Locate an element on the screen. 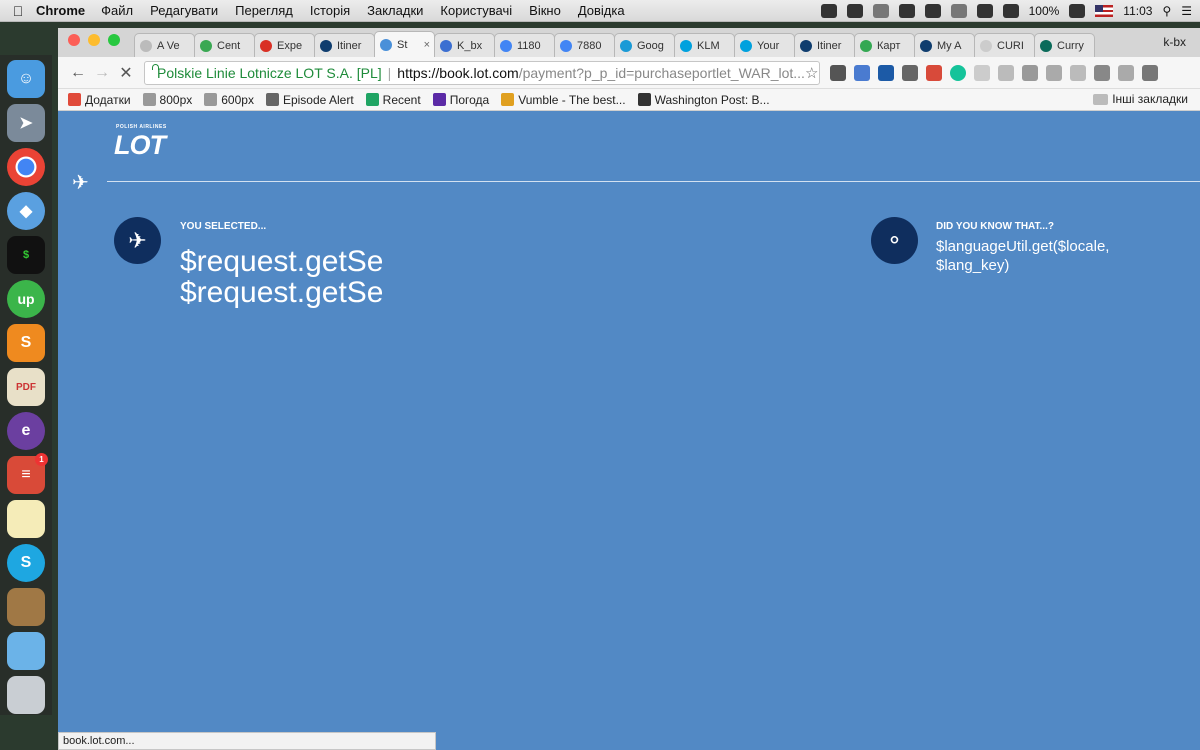 The height and width of the screenshot is (750, 1200). browser-tab: Curry is located at coordinates (1064, 45).